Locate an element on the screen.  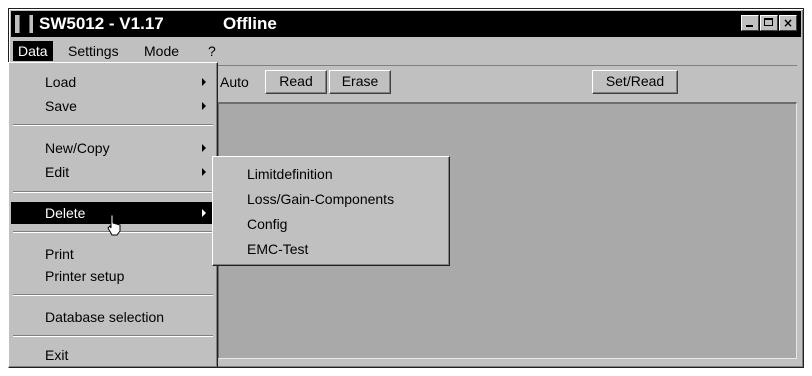
menu-item-printer-setup: Printer setup is located at coordinates (113, 276).